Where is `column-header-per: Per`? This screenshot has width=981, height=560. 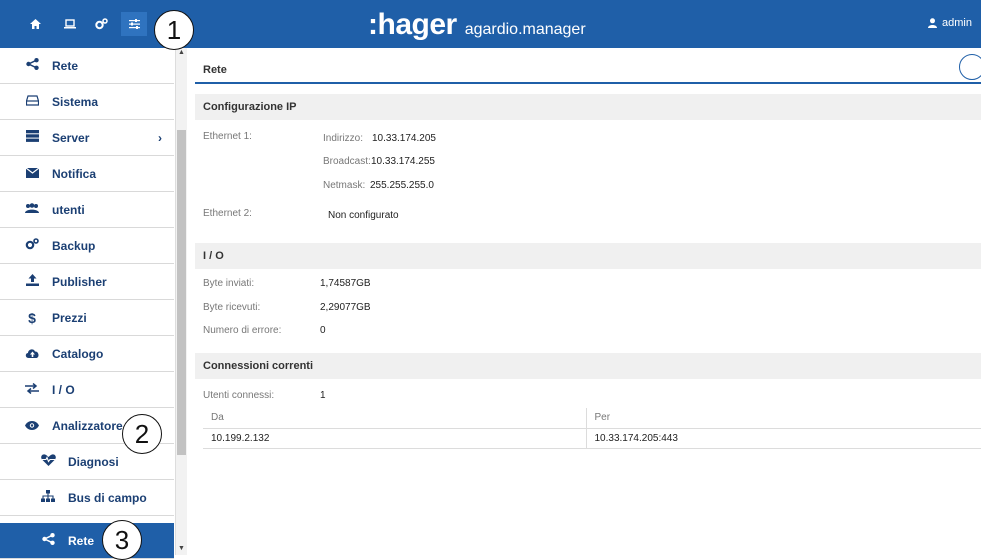
column-header-per: Per is located at coordinates (783, 418).